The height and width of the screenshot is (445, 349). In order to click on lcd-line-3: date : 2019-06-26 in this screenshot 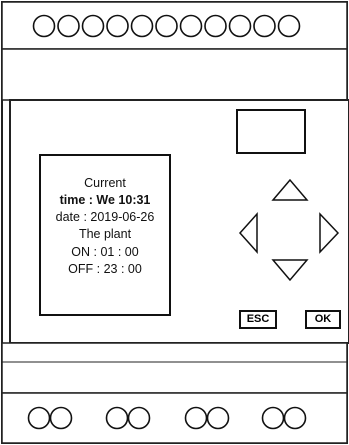, I will do `click(105, 217)`.